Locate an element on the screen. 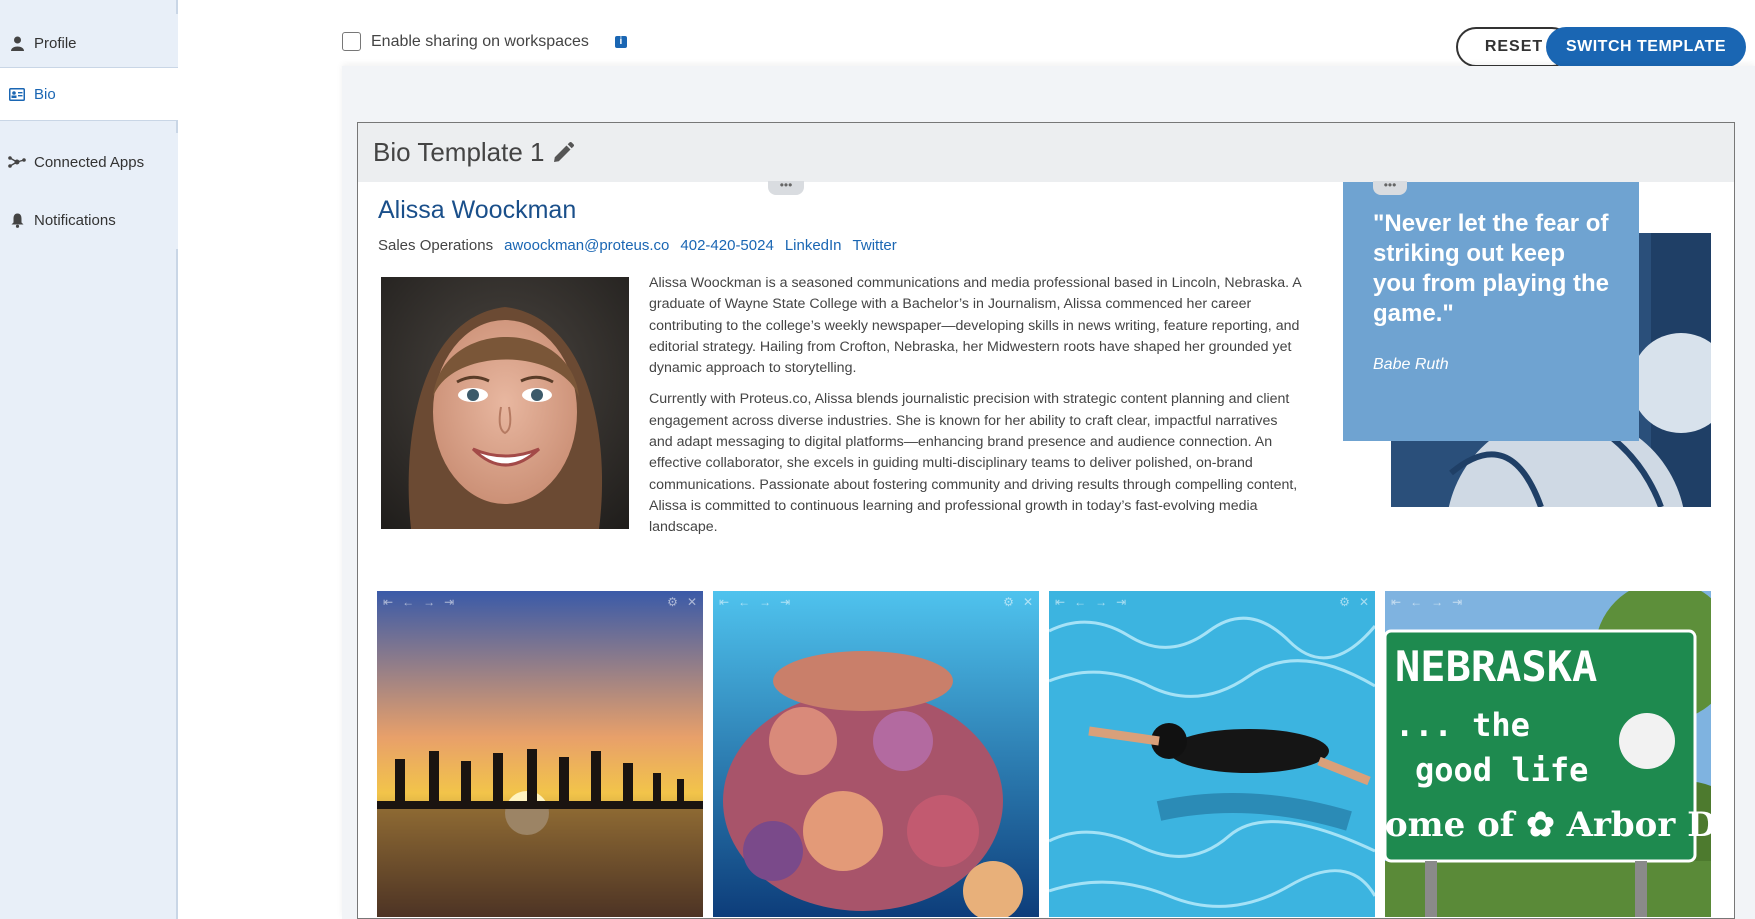 The height and width of the screenshot is (919, 1755). email-link: awoockman@proteus.co is located at coordinates (586, 245).